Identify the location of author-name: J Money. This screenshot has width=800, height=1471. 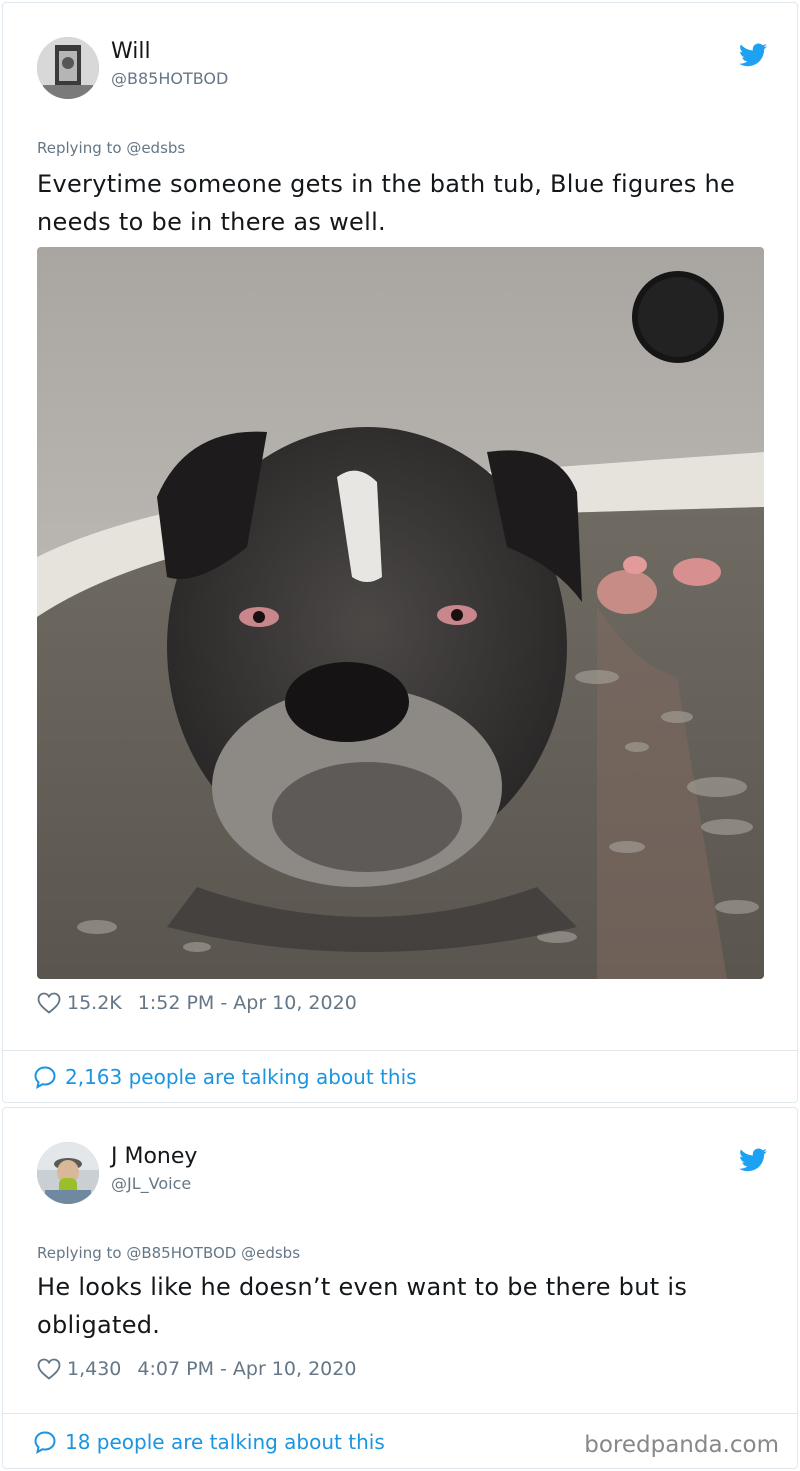
(154, 1156).